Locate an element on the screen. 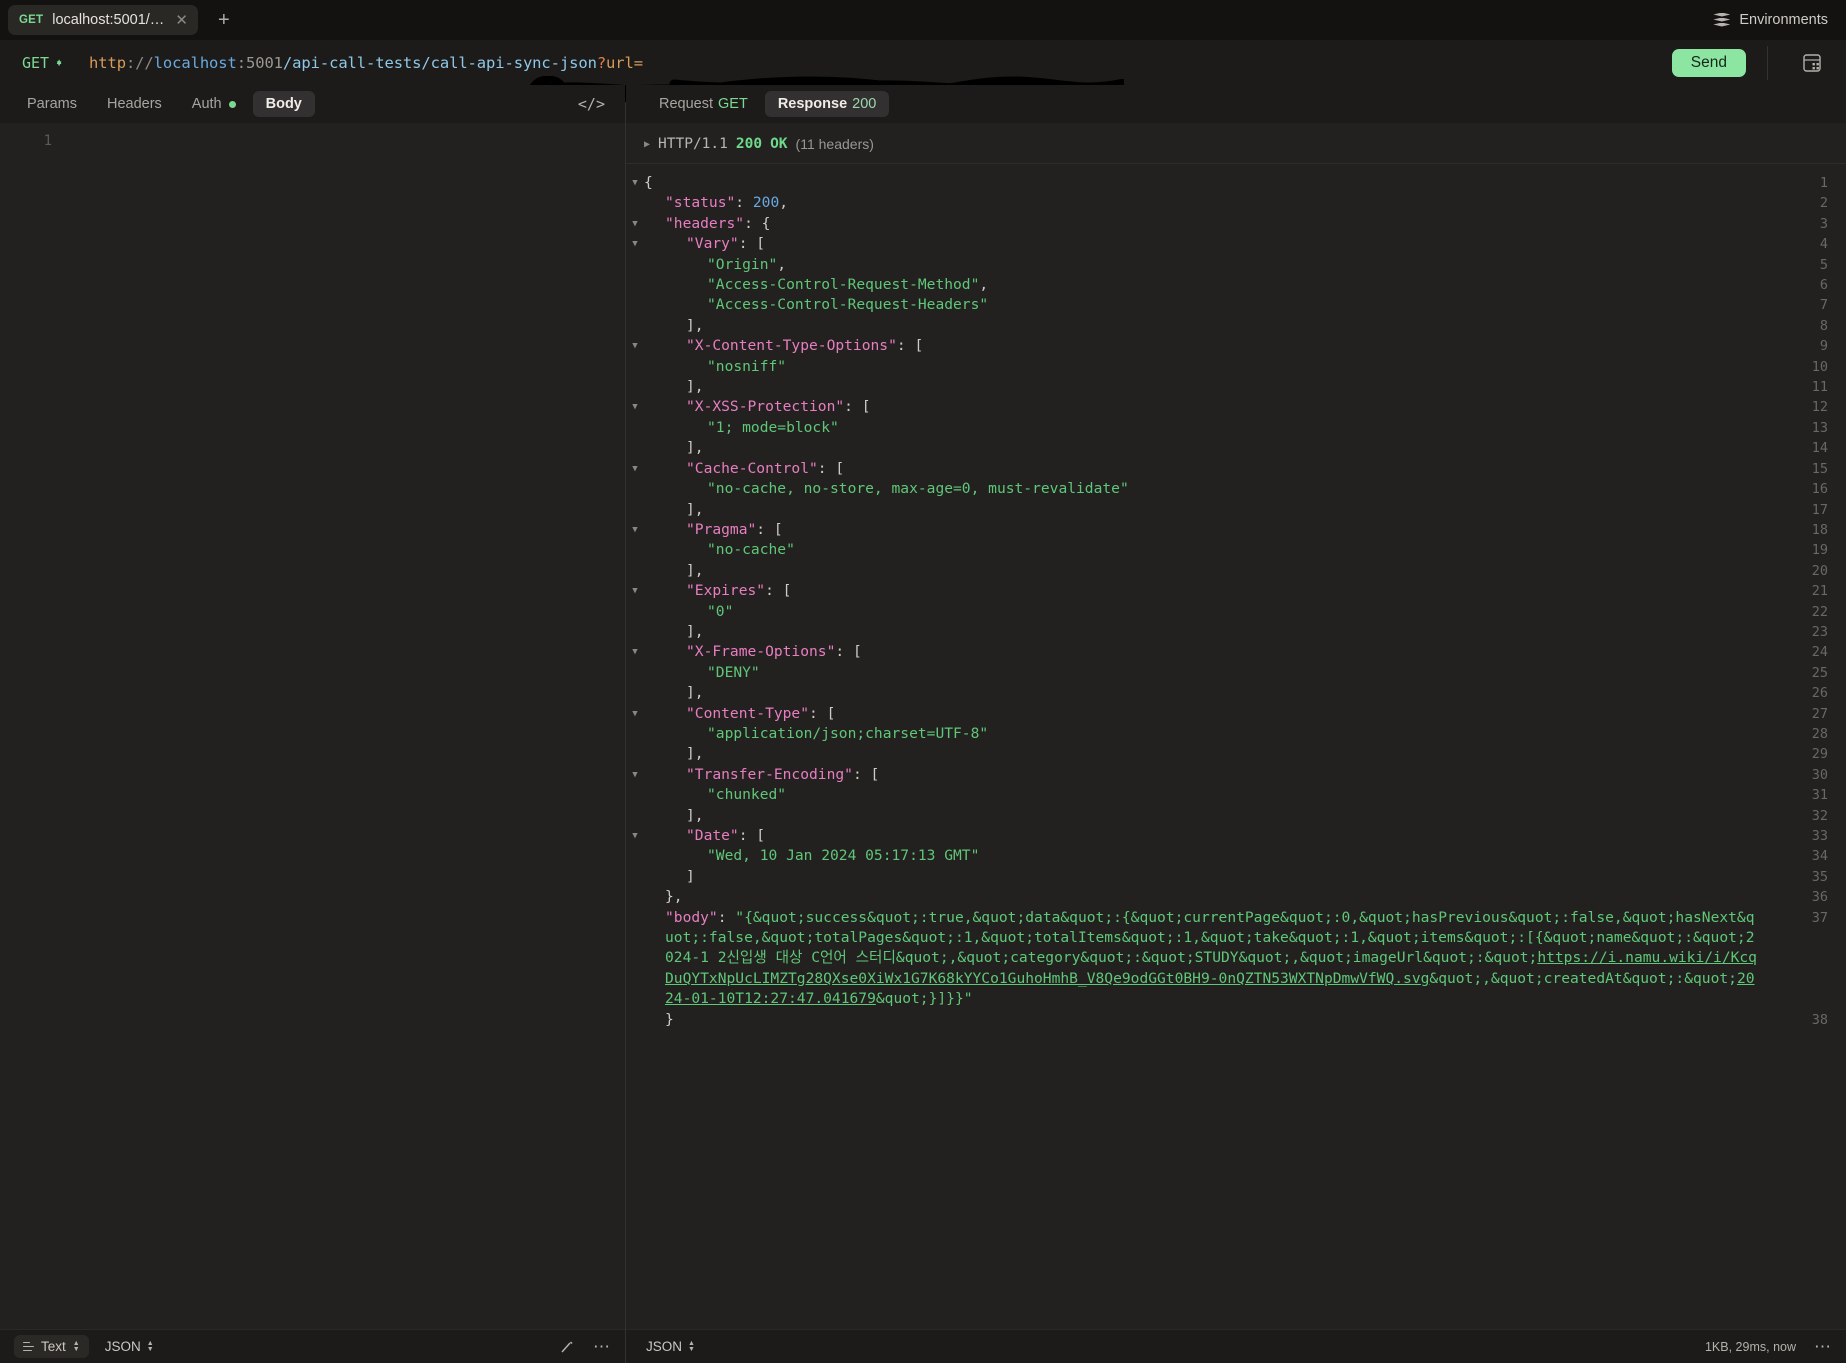 This screenshot has width=1846, height=1363. json-line-number: 37 is located at coordinates (1819, 917).